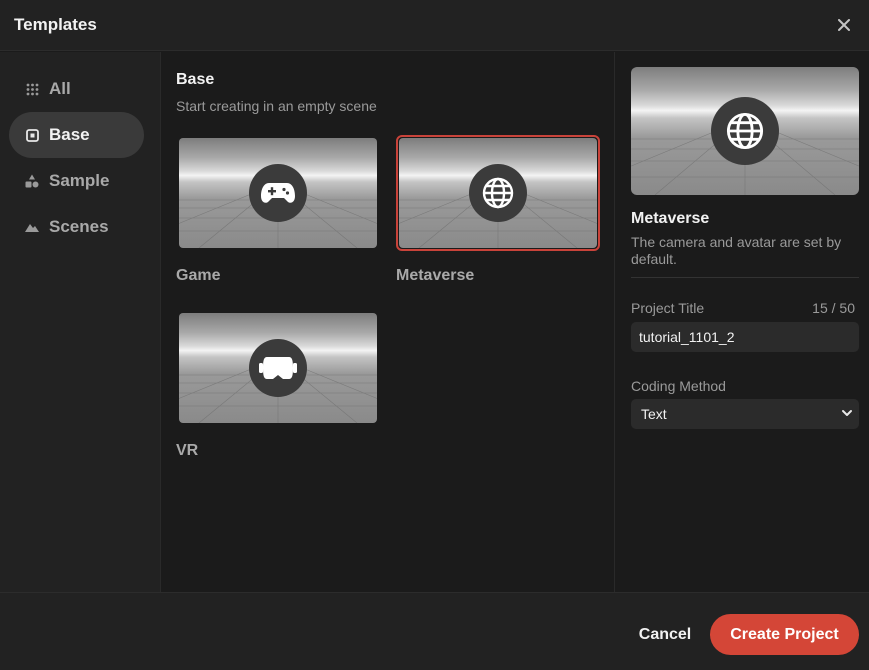 The width and height of the screenshot is (869, 670). I want to click on coding-method-label: Coding Method, so click(678, 386).